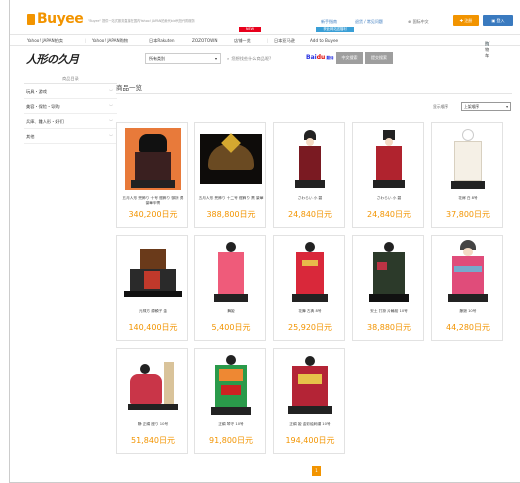 This screenshot has width=520, height=483. I want to click on product-name: 五月人形 兜飾り 十二号 鎧飾り 黒 豪華, so click(231, 201).